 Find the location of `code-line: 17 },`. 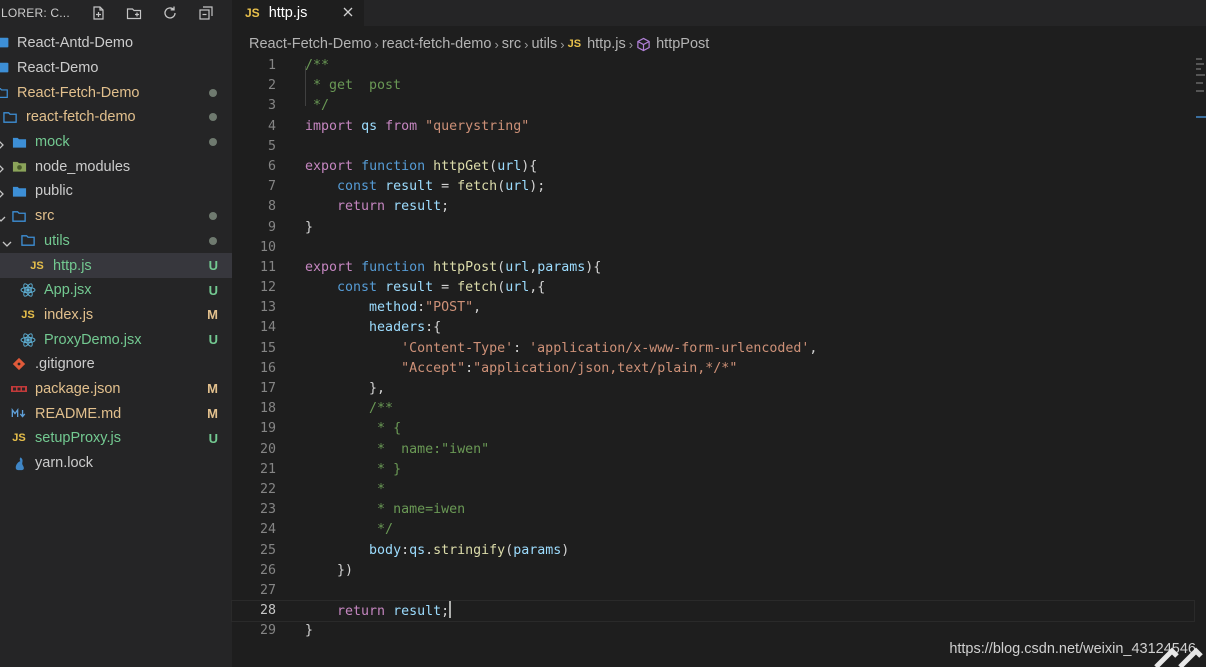

code-line: 17 }, is located at coordinates (719, 389).